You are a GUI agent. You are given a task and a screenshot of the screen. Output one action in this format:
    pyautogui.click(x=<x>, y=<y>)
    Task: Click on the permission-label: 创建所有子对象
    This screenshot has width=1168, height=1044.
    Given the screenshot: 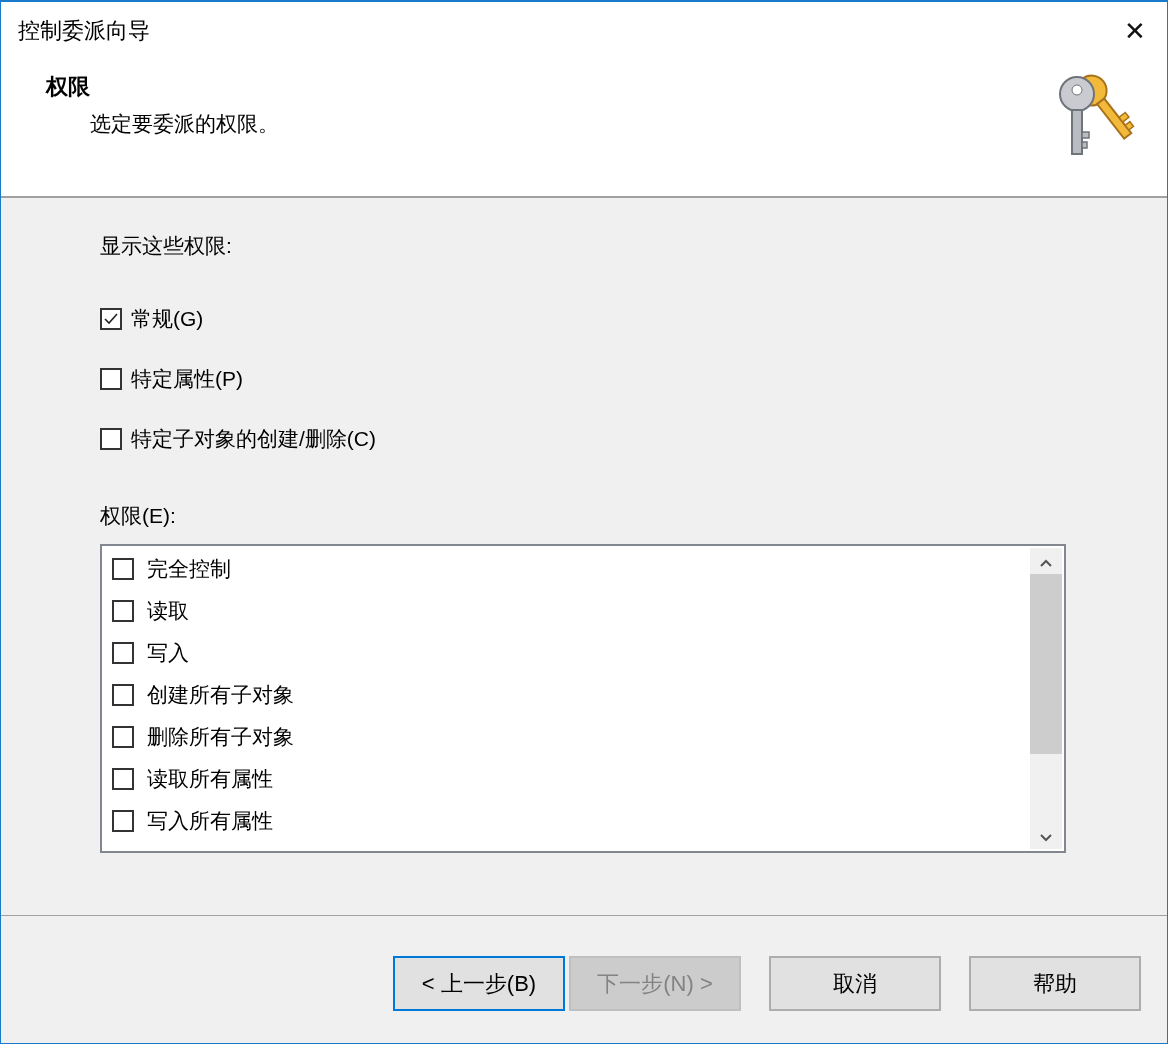 What is the action you would take?
    pyautogui.click(x=220, y=695)
    